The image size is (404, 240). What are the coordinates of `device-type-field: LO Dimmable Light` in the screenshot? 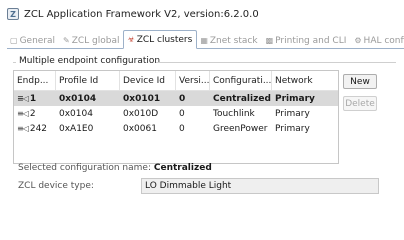 It's located at (260, 186).